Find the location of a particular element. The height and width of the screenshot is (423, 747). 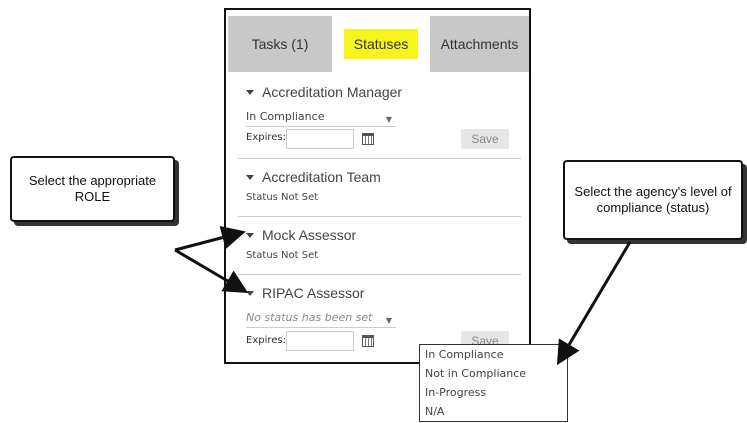

arrow-to-dropdown is located at coordinates (594, 303).